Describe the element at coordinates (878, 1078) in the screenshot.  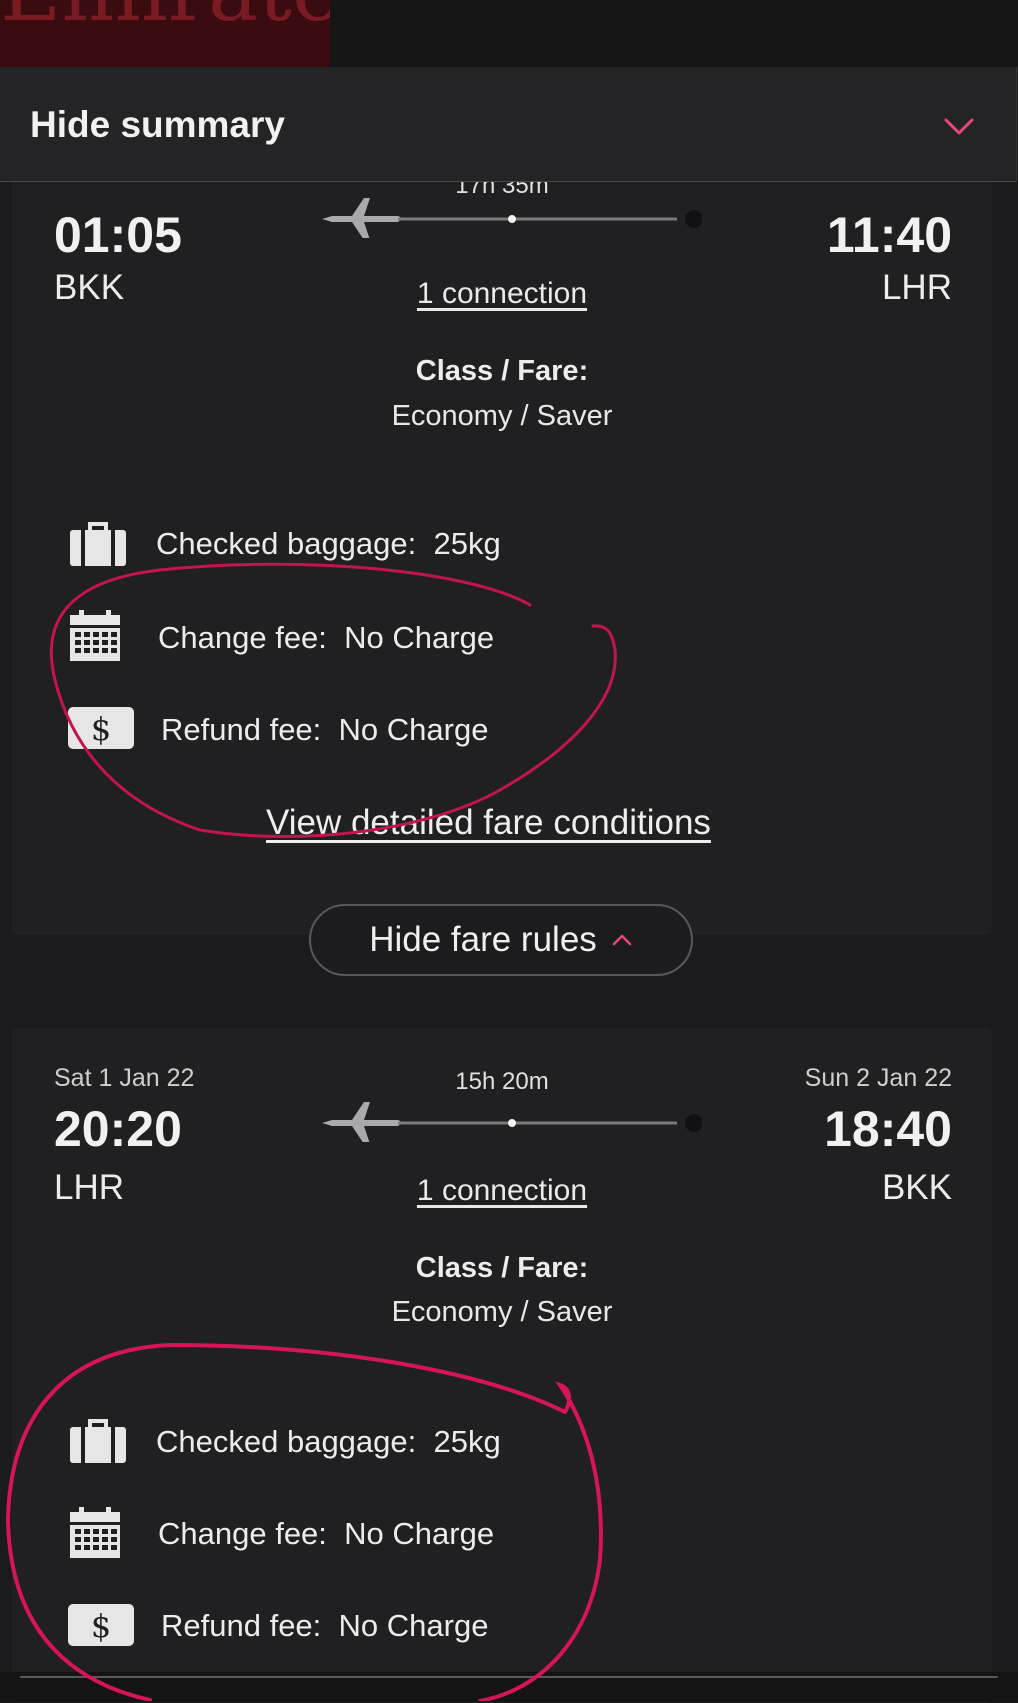
I see `arrival-date: Sun 2 Jan 22` at that location.